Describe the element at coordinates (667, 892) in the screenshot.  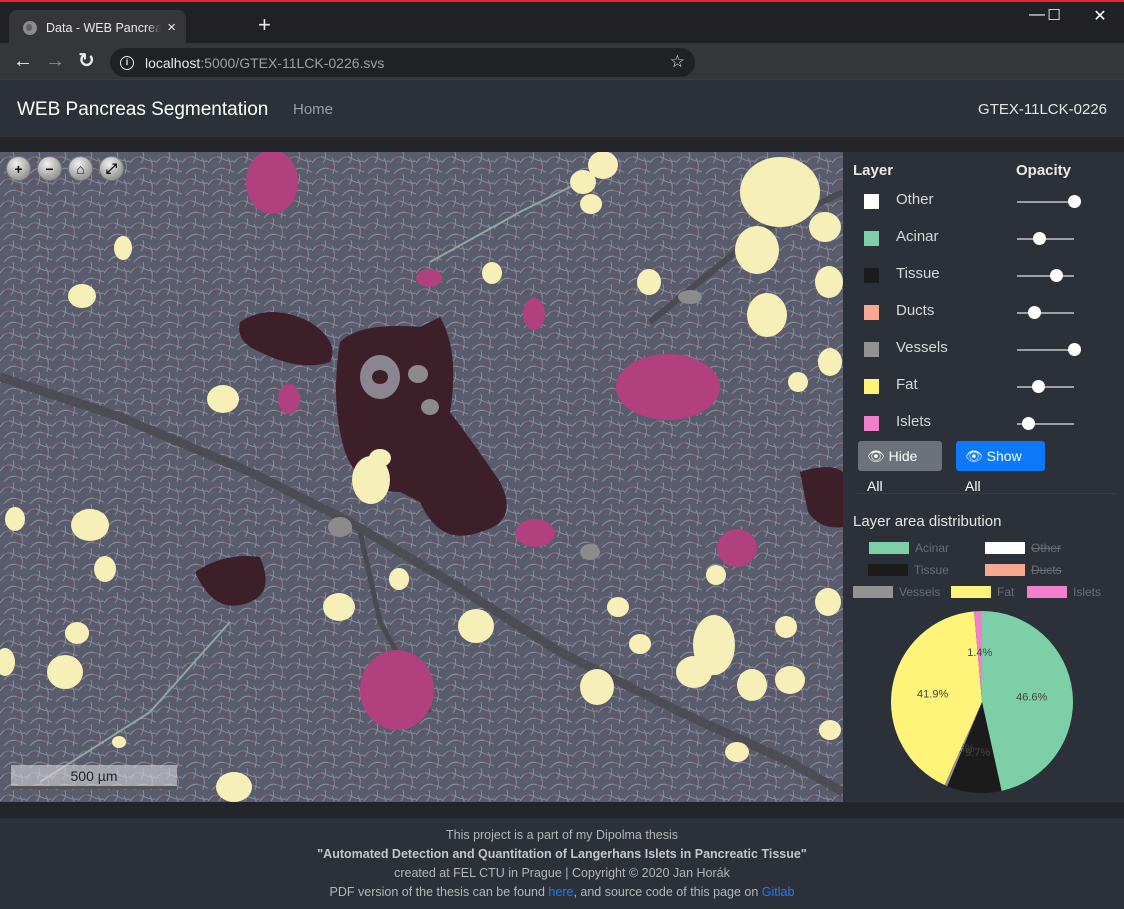
I see `footer-text: , and source code of this page on` at that location.